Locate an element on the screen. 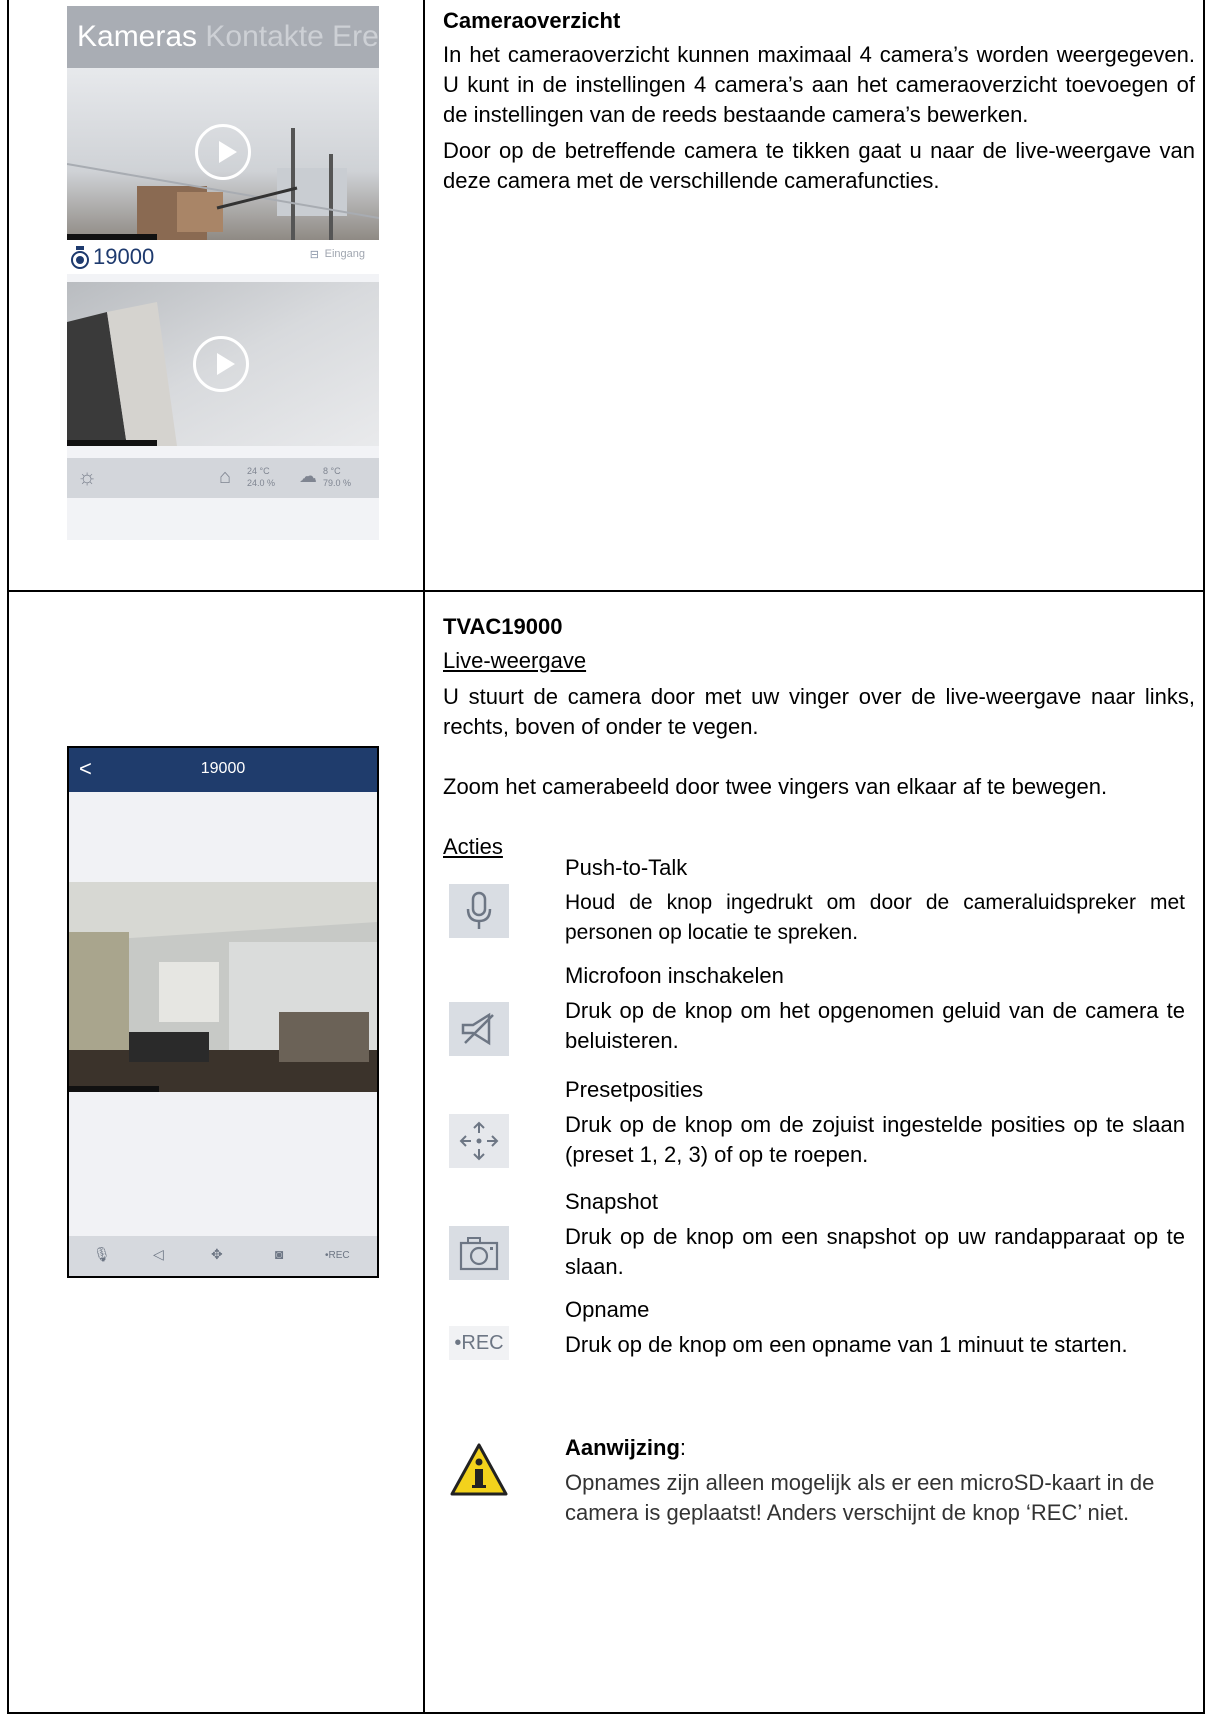 Image resolution: width=1212 pixels, height=1724 pixels. house-icon: ⌂ is located at coordinates (225, 477).